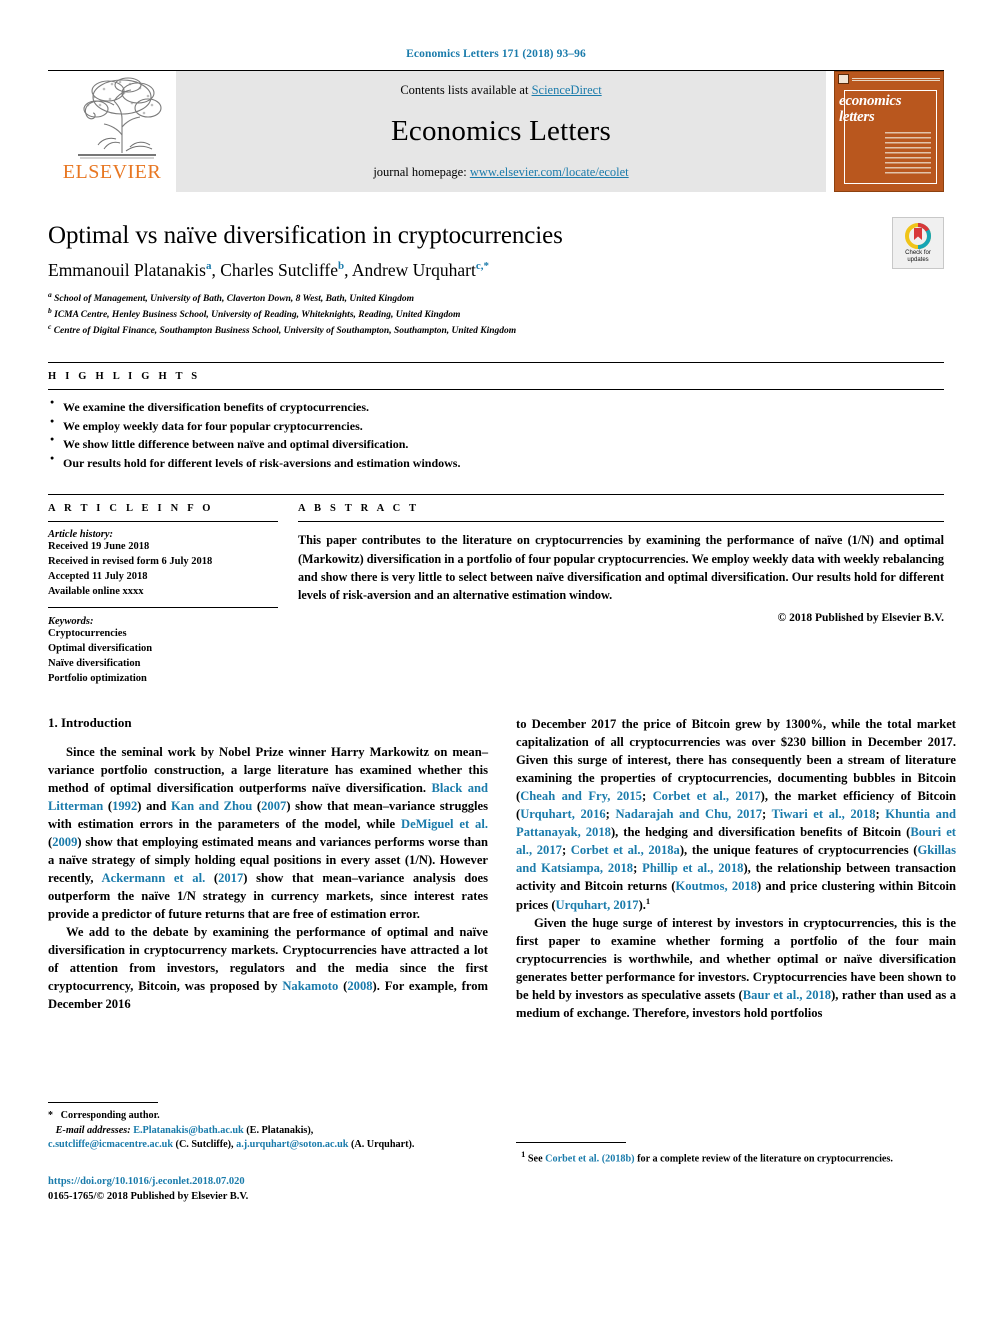  What do you see at coordinates (94, 663) in the screenshot?
I see `keyword-item: Naïve diversification` at bounding box center [94, 663].